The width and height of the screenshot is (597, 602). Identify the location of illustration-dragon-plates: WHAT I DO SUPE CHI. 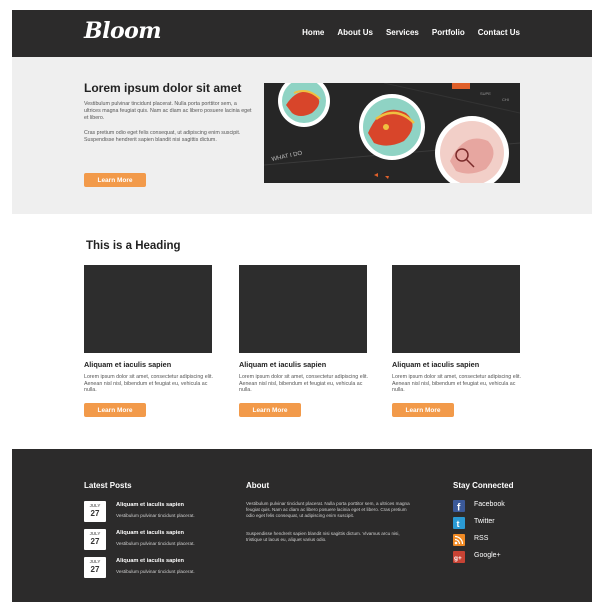
(392, 133).